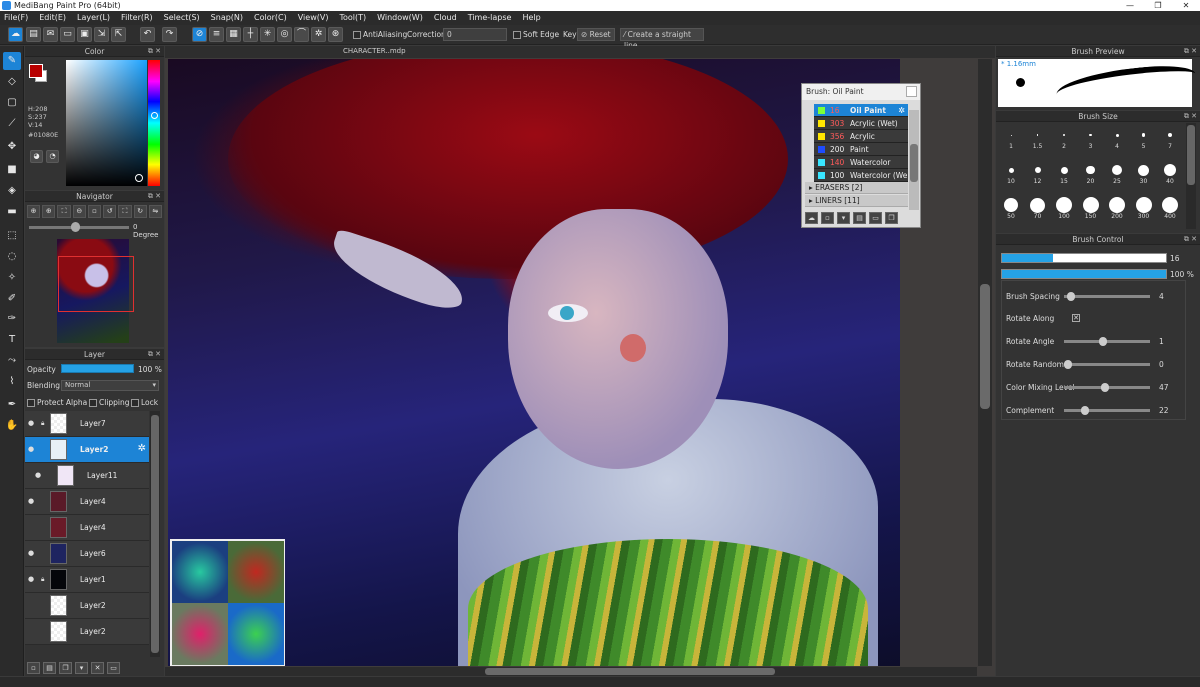  I want to click on color-mixing-knob, so click(1104, 387).